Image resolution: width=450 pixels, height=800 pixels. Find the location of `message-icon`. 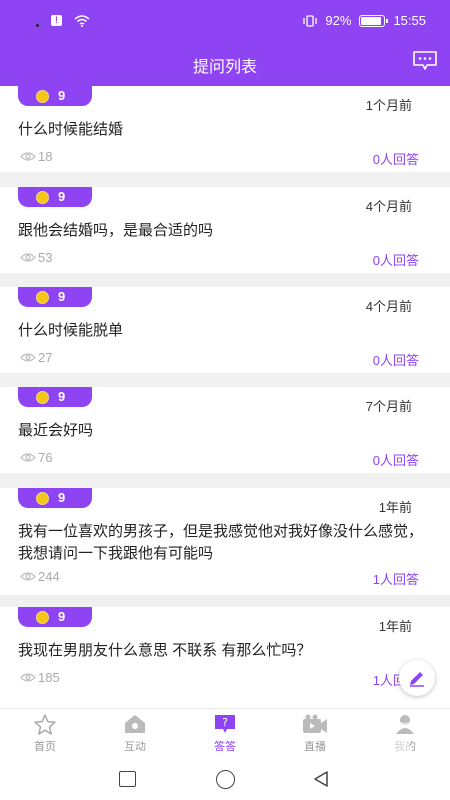

message-icon is located at coordinates (425, 61).